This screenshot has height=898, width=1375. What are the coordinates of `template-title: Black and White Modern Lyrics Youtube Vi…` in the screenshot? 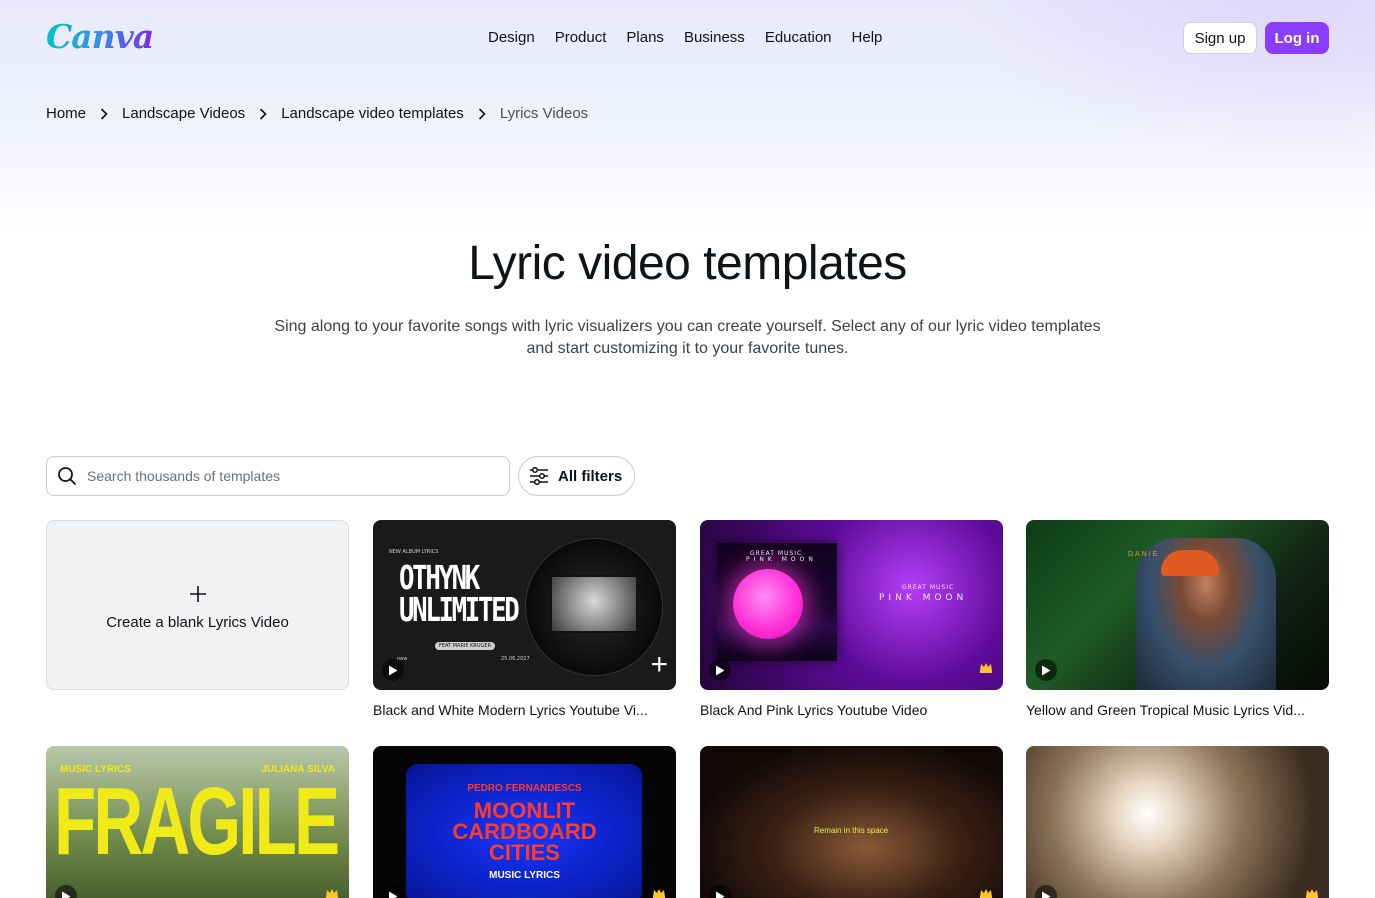 It's located at (524, 710).